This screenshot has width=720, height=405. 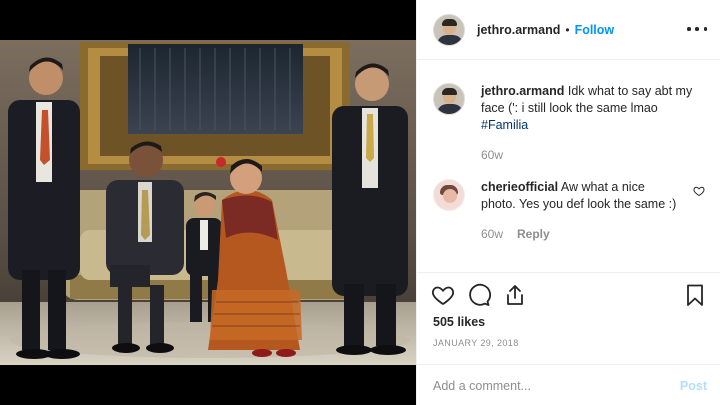 What do you see at coordinates (593, 234) in the screenshot?
I see `comment-meta: 60w Reply` at bounding box center [593, 234].